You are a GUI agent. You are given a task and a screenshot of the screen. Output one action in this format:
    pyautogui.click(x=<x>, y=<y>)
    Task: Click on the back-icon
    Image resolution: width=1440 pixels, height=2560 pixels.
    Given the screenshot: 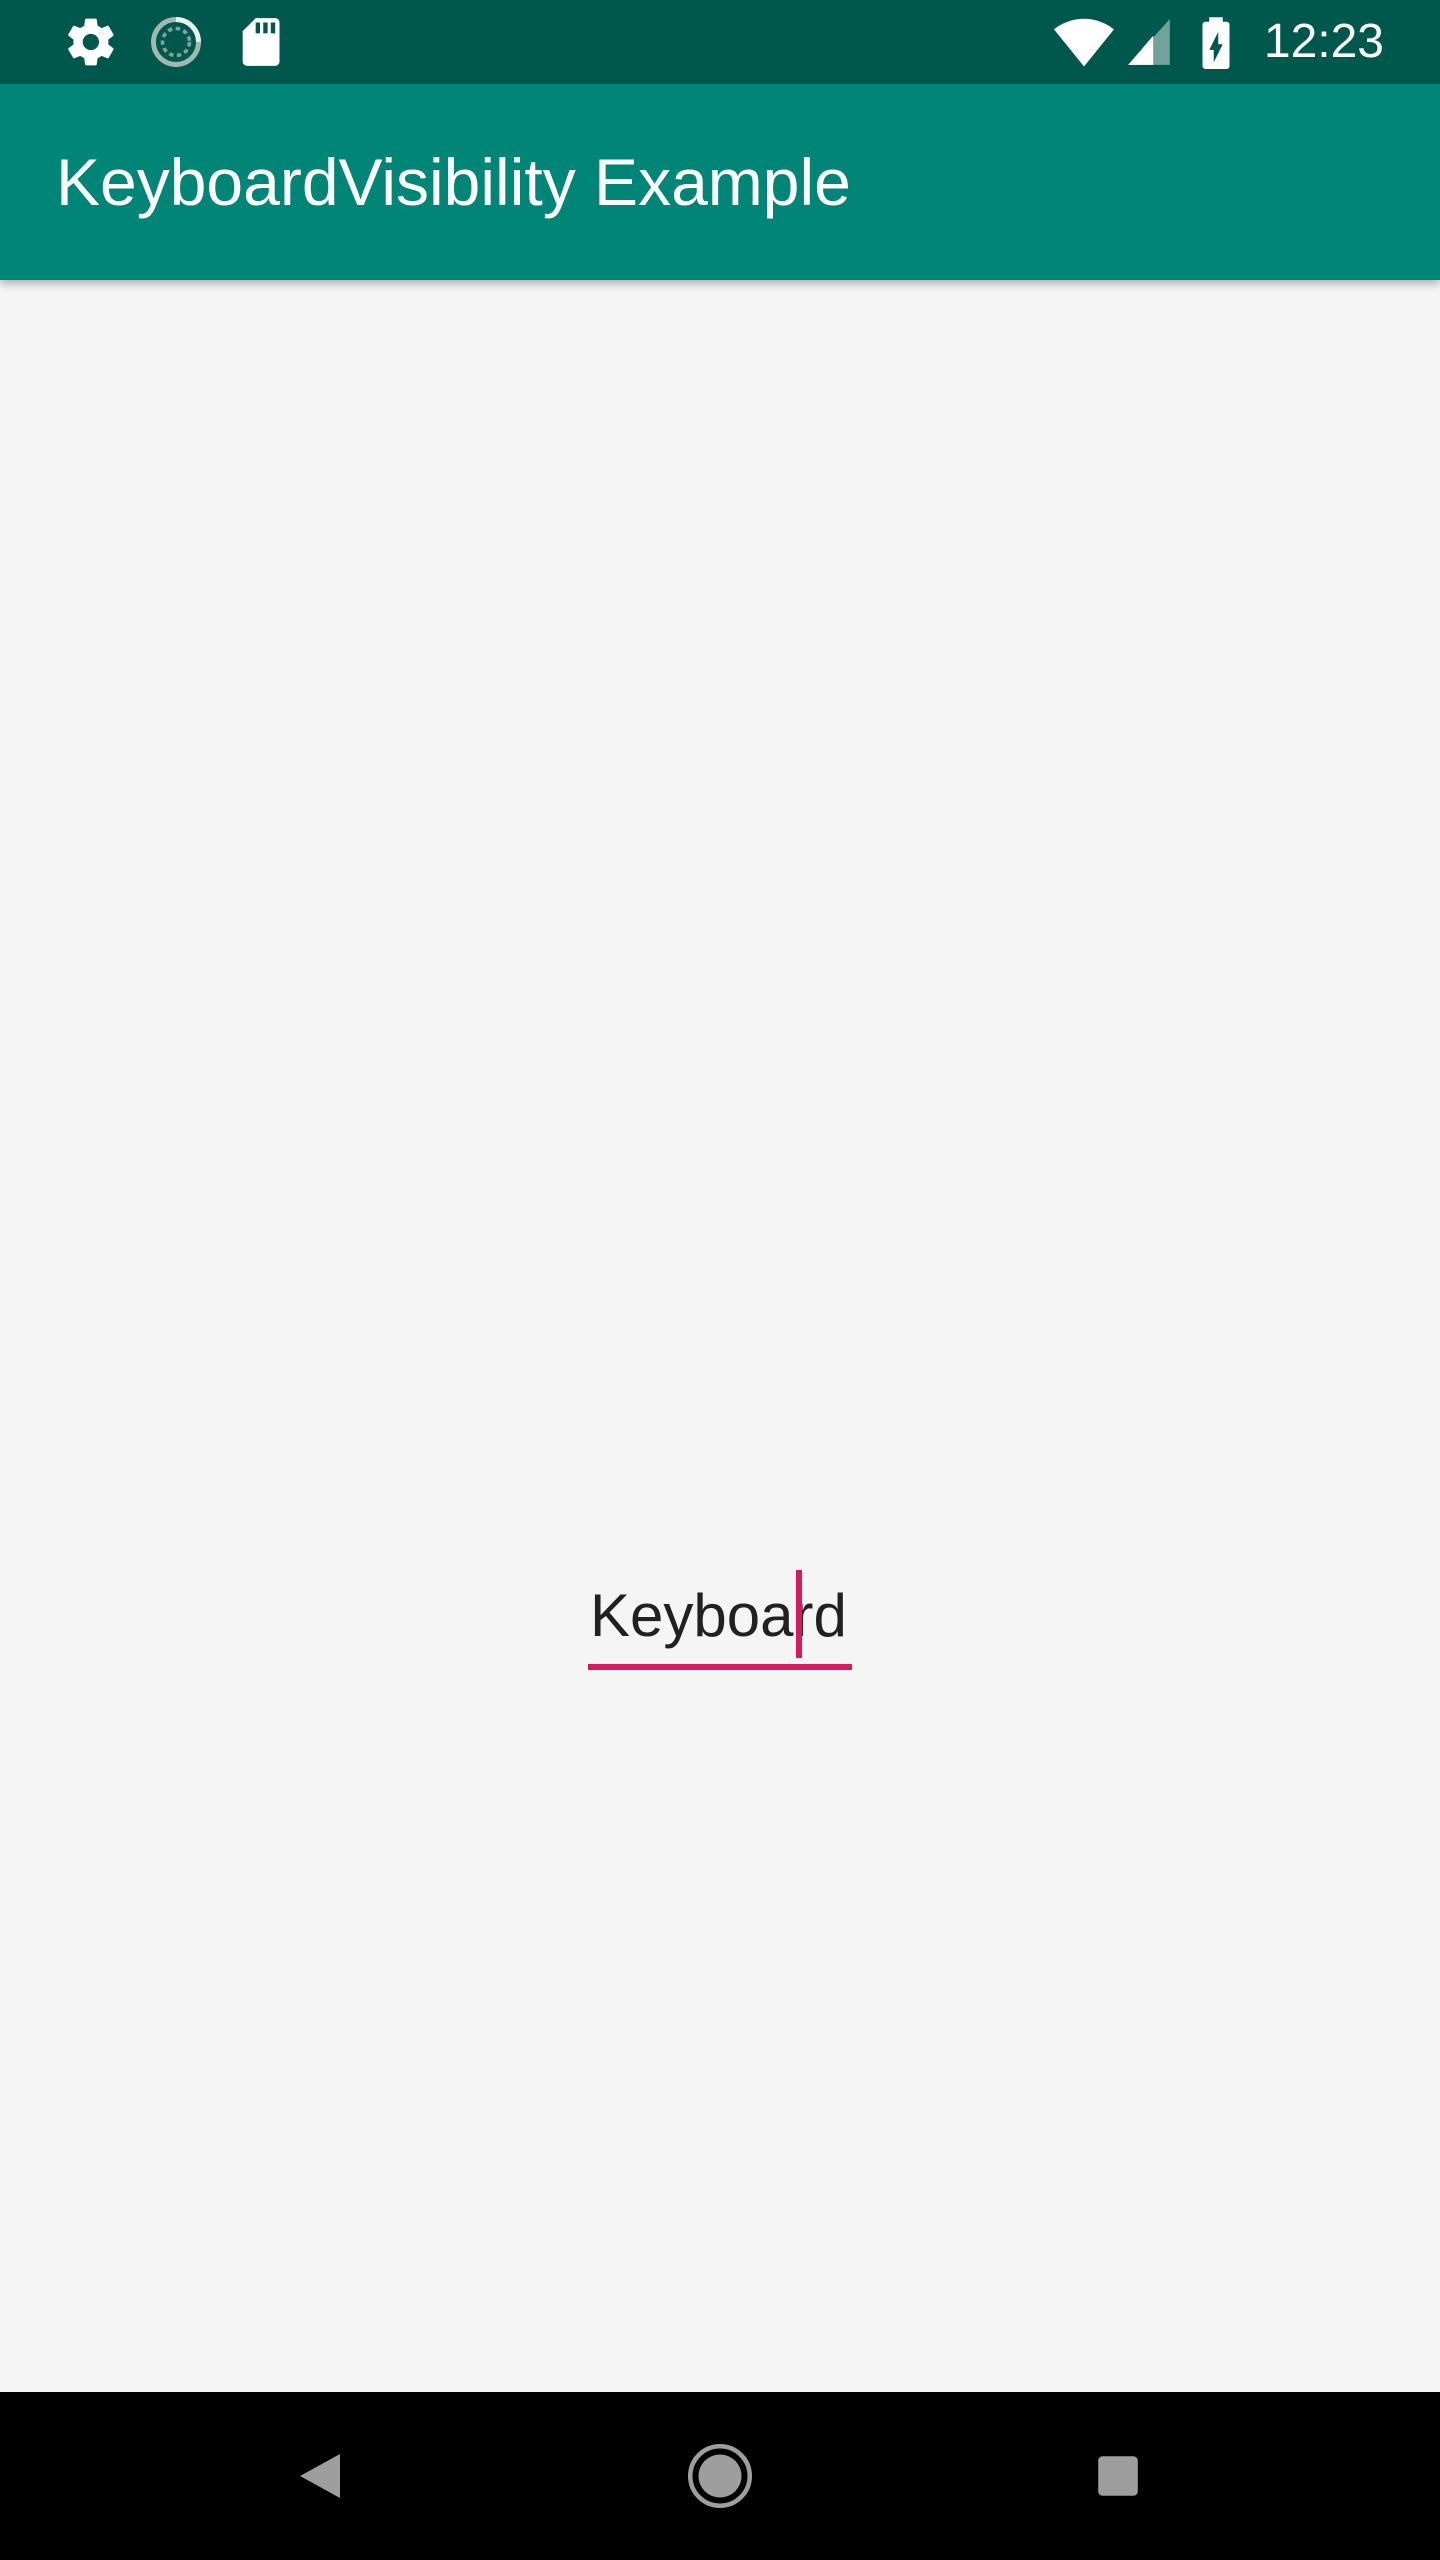 What is the action you would take?
    pyautogui.click(x=320, y=2476)
    